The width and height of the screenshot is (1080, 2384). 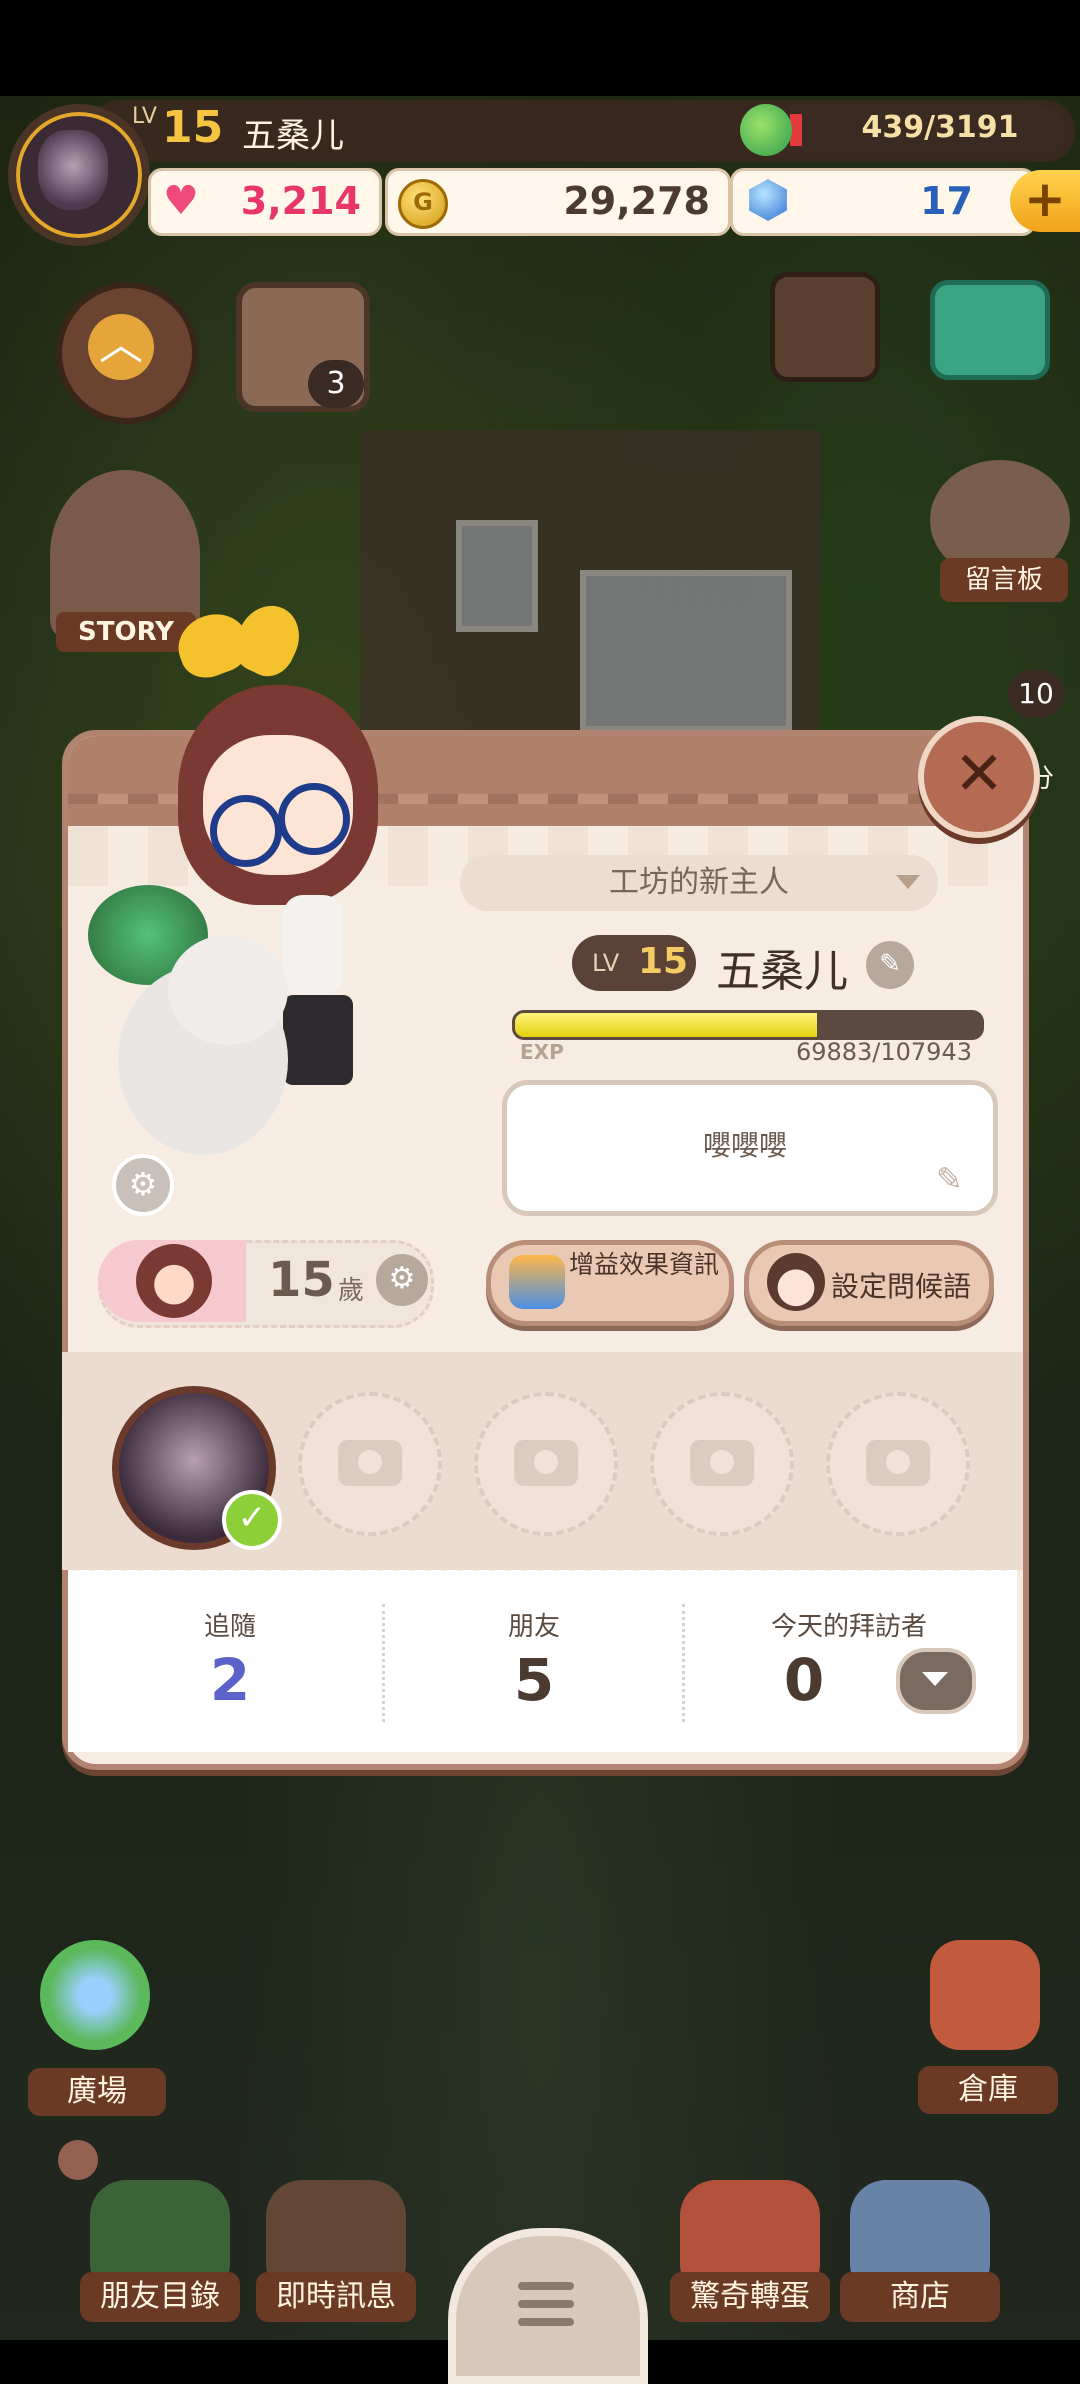 What do you see at coordinates (336, 2255) in the screenshot?
I see `nav-instant-message: 即時訊息` at bounding box center [336, 2255].